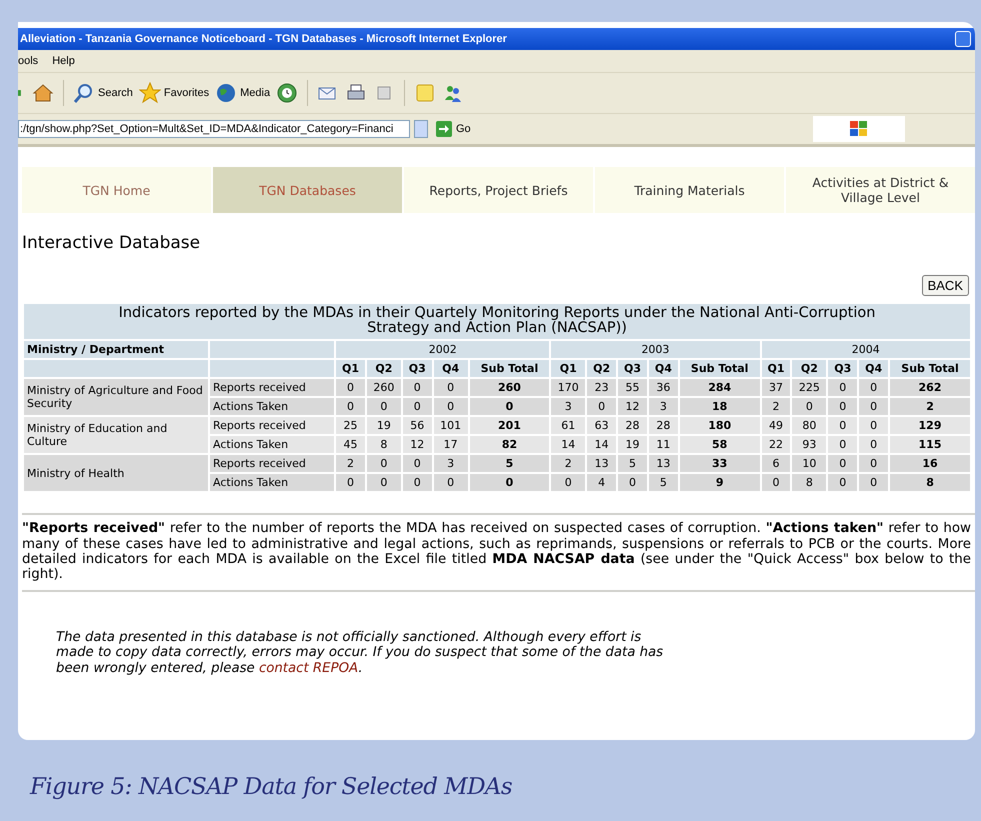  I want to click on table-cell-text: 63, so click(602, 426).